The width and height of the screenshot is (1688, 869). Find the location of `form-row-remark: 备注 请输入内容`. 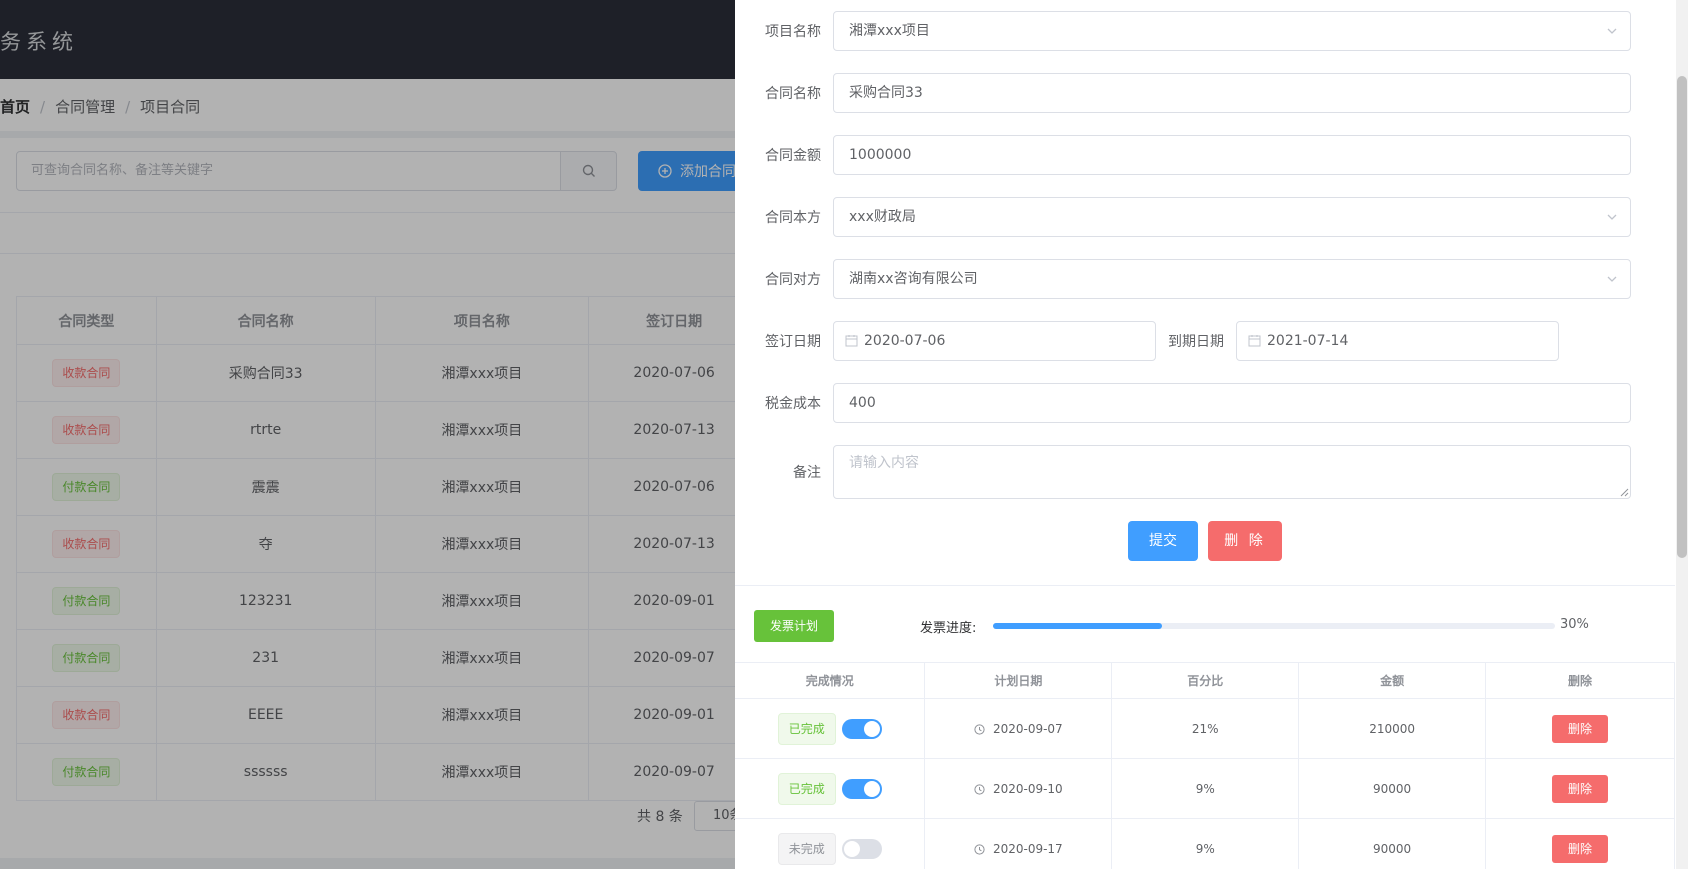

form-row-remark: 备注 请输入内容 is located at coordinates (1205, 472).